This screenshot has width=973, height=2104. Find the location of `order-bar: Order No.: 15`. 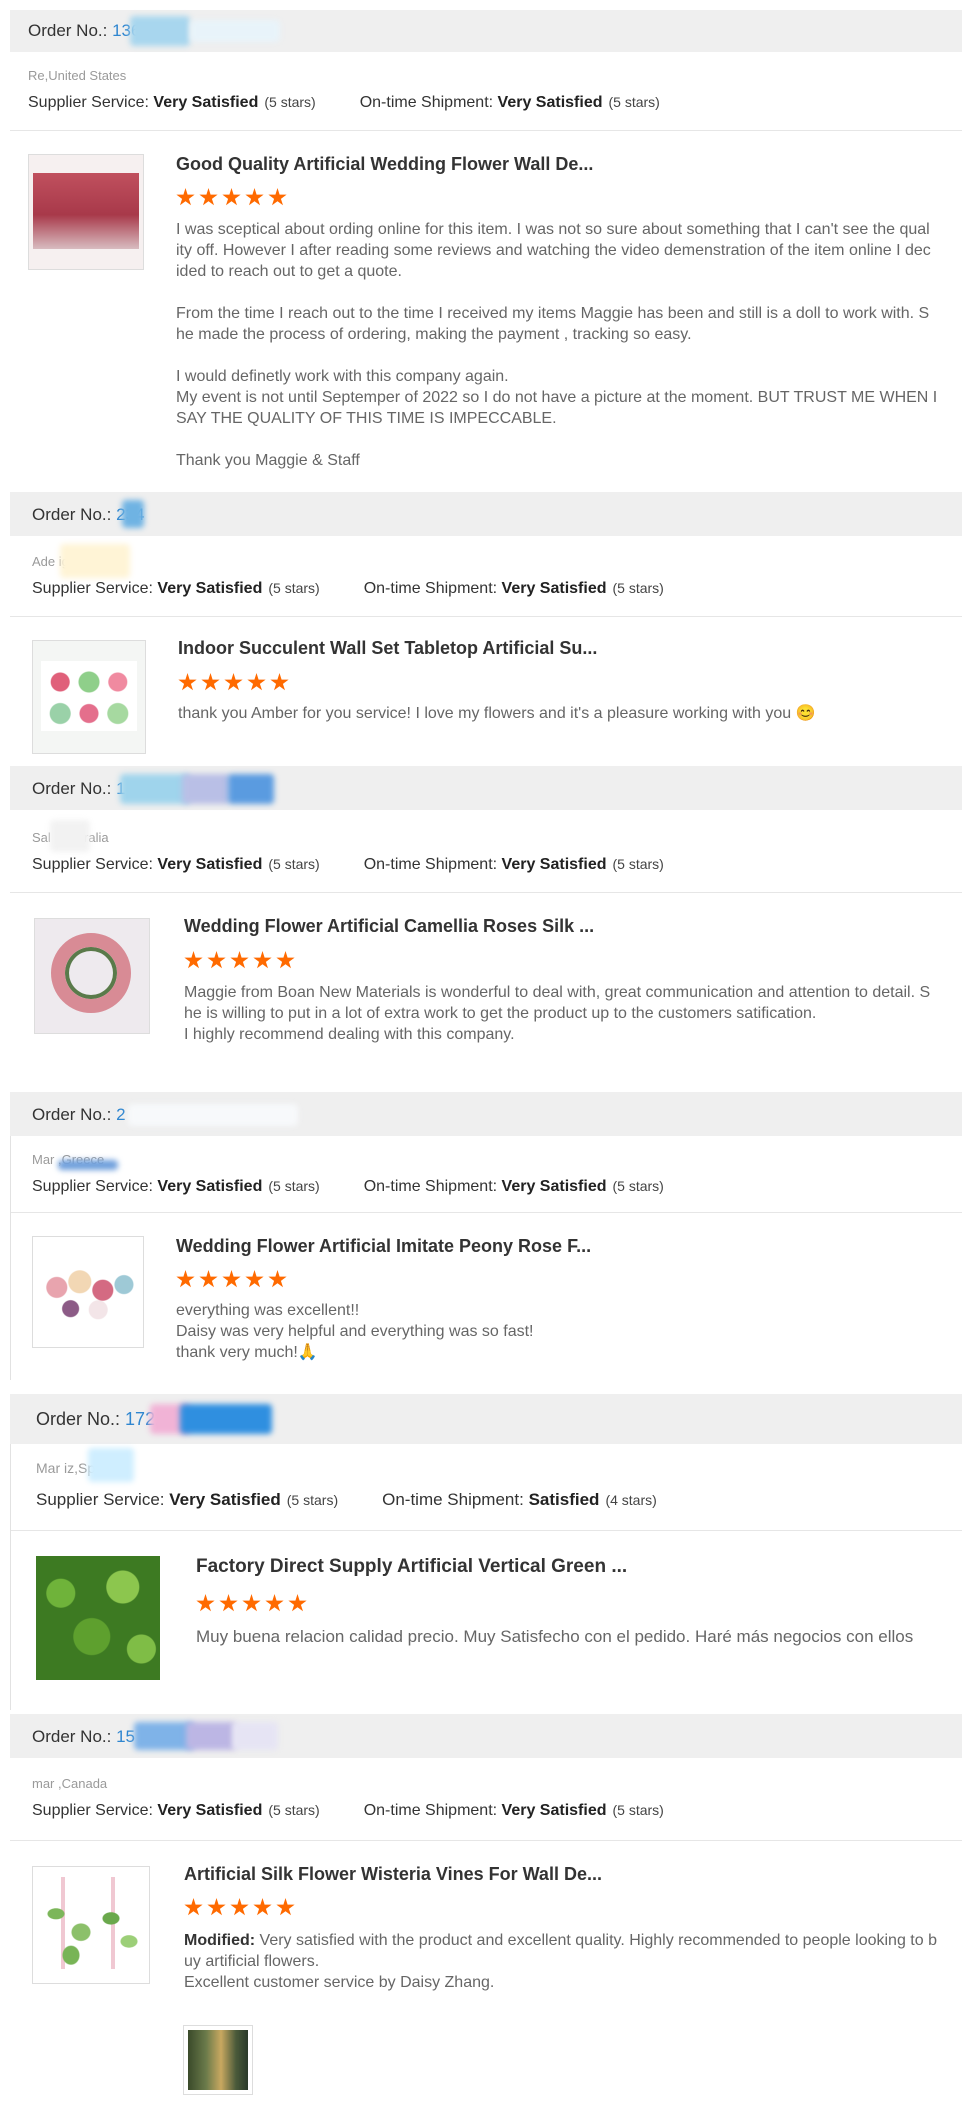

order-bar: Order No.: 15 is located at coordinates (486, 1736).